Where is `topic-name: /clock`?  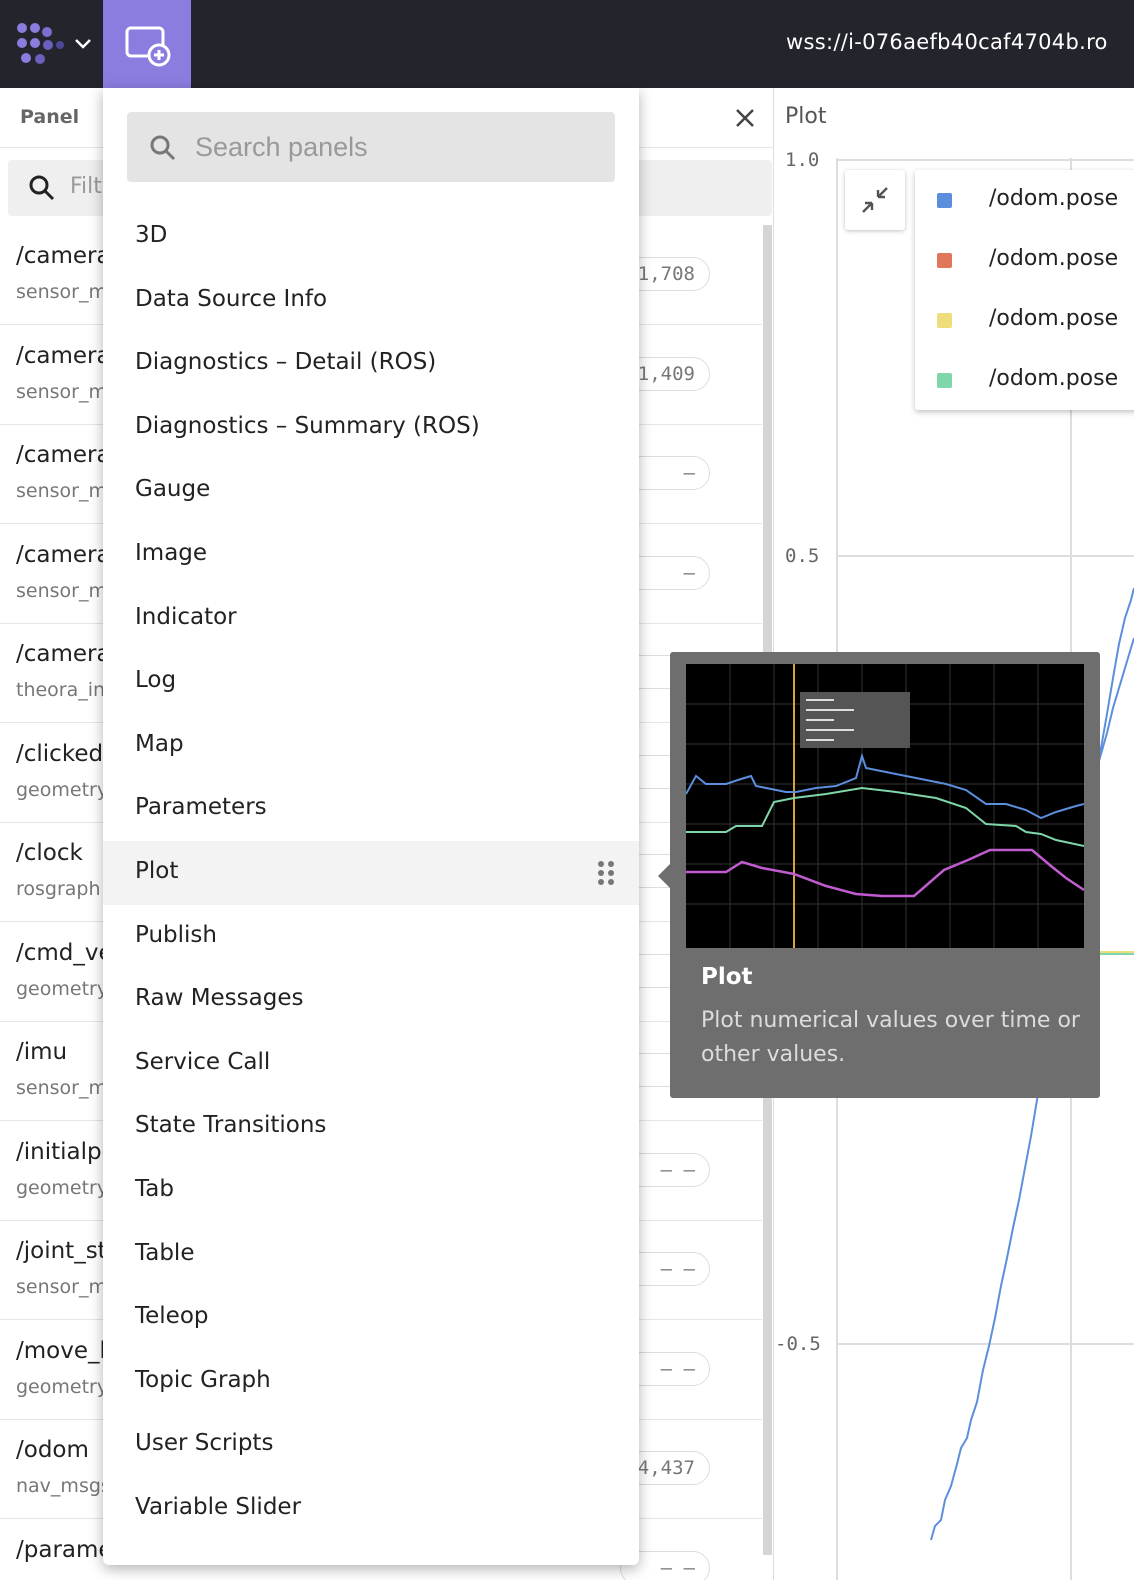
topic-name: /clock is located at coordinates (49, 853).